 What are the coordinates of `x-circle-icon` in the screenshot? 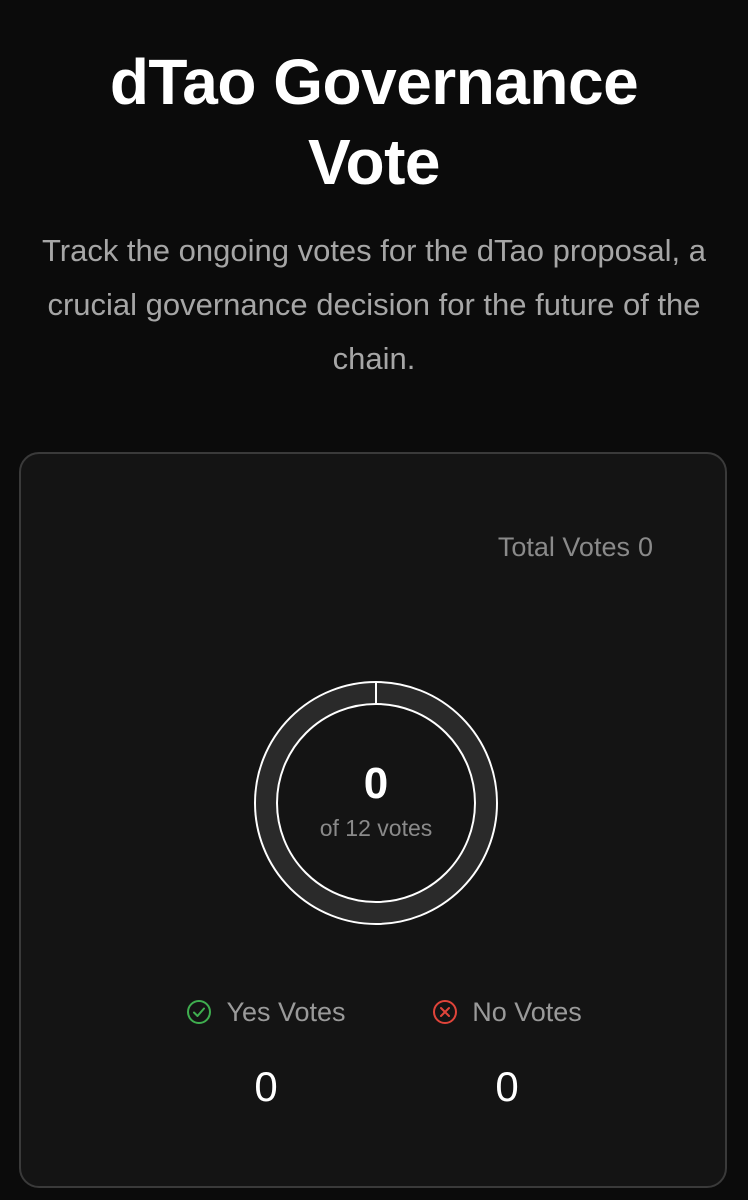 It's located at (445, 1012).